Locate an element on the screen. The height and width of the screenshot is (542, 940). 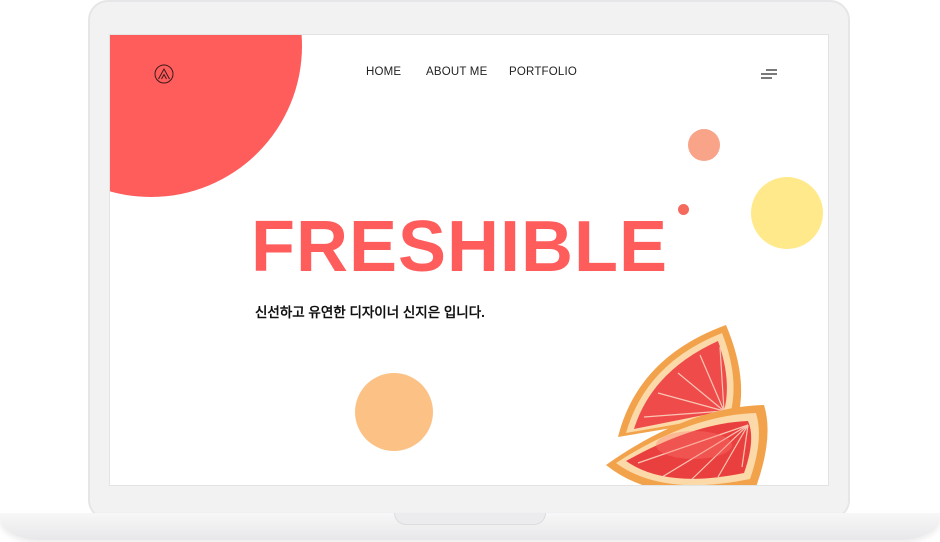
nav-about-me: ABOUT ME is located at coordinates (456, 72).